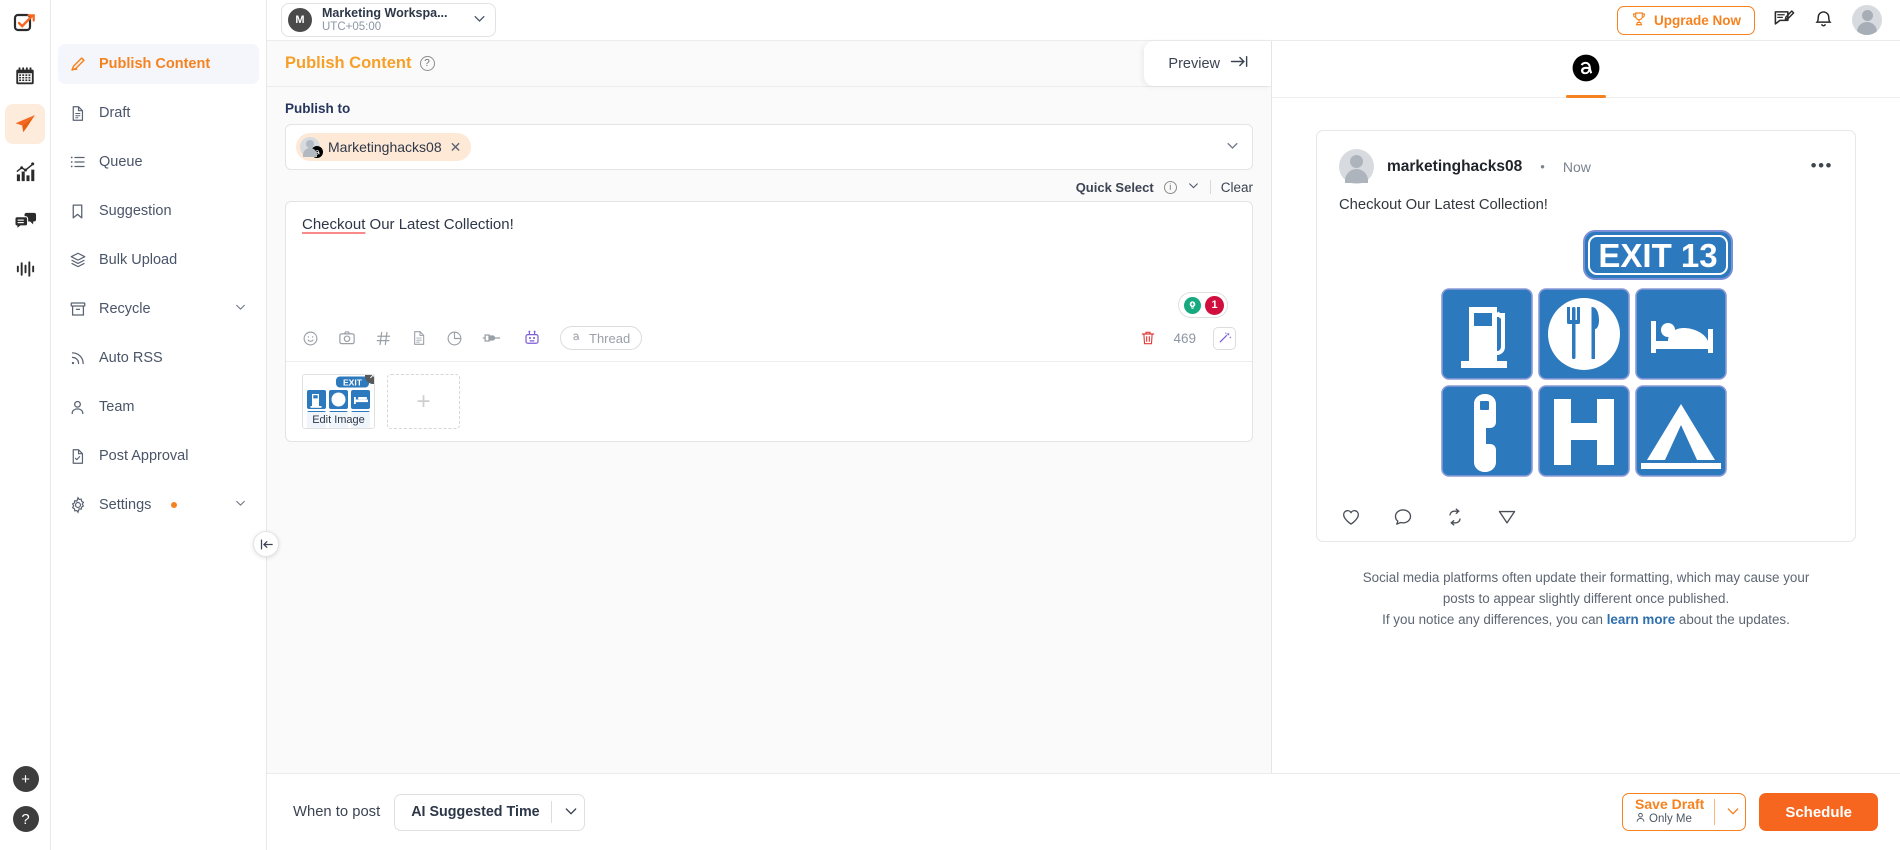 The width and height of the screenshot is (1900, 850). What do you see at coordinates (300, 20) in the screenshot?
I see `workspace-avatar: M` at bounding box center [300, 20].